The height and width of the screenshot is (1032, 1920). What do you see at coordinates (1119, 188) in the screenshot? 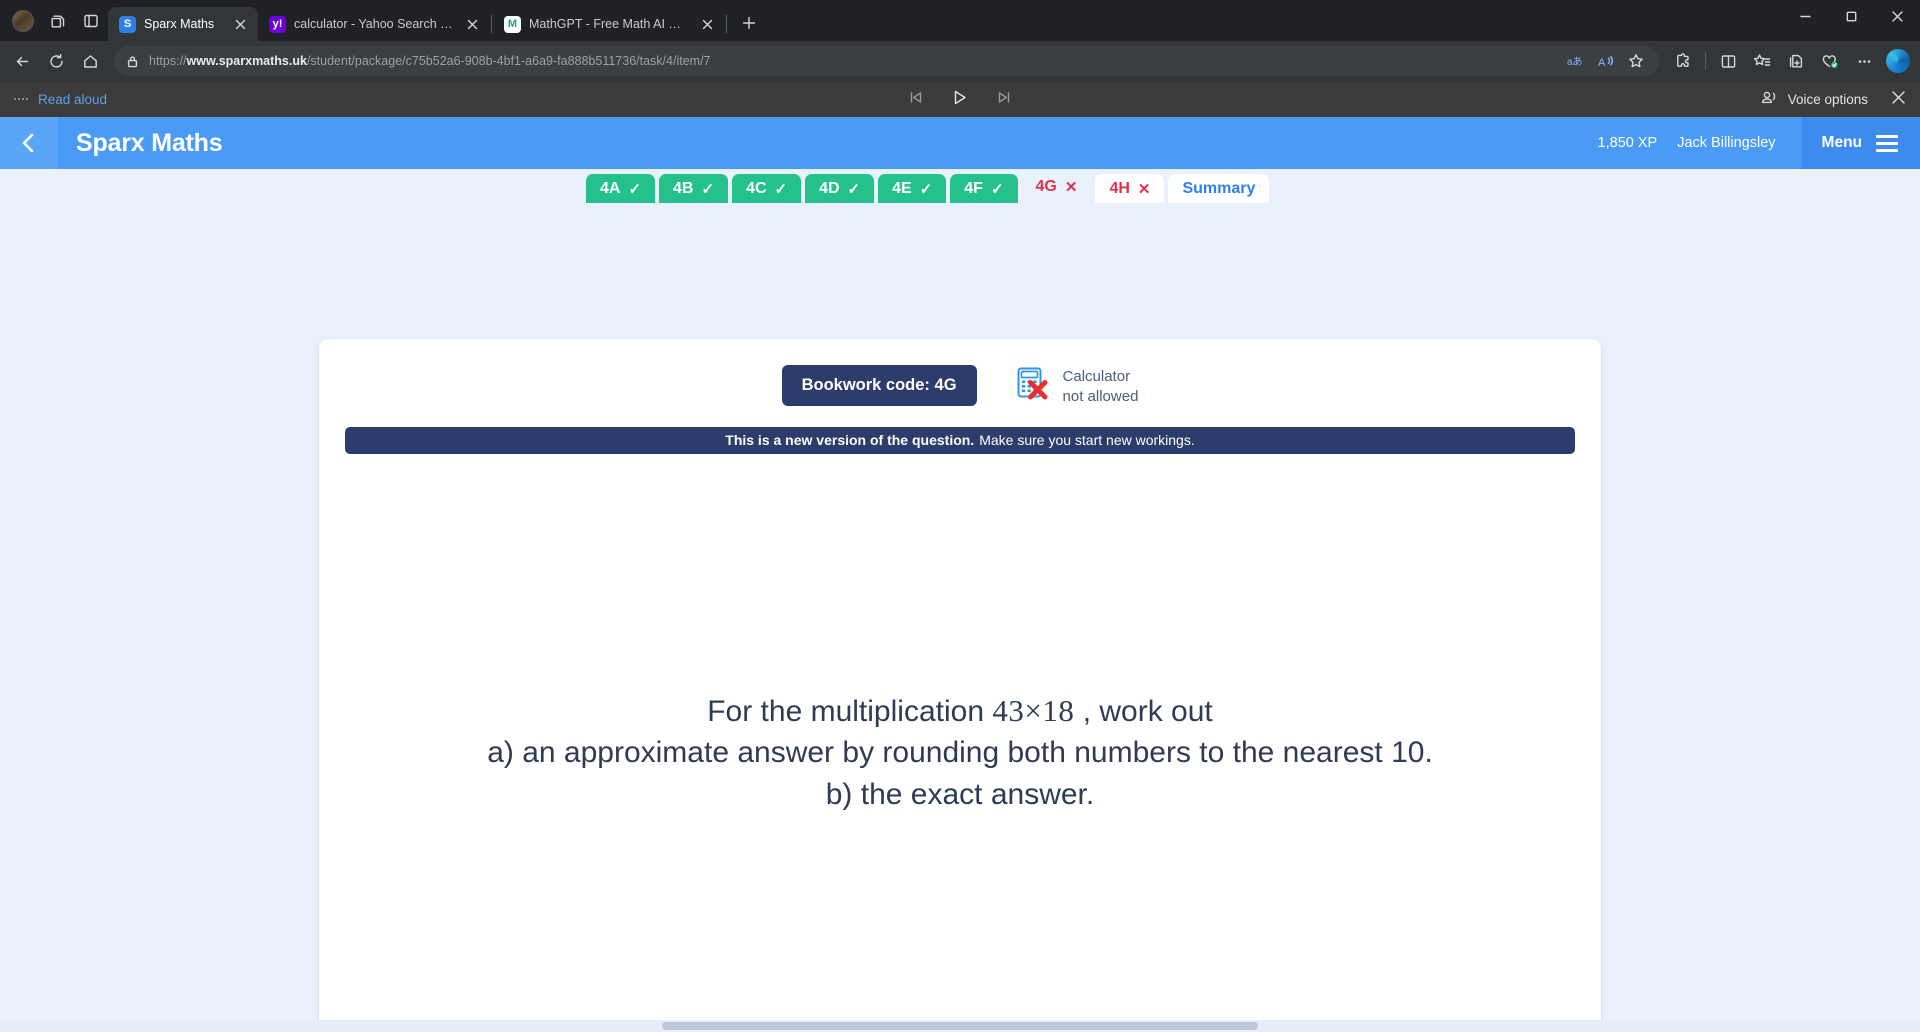
I see `tab-label: 4H` at bounding box center [1119, 188].